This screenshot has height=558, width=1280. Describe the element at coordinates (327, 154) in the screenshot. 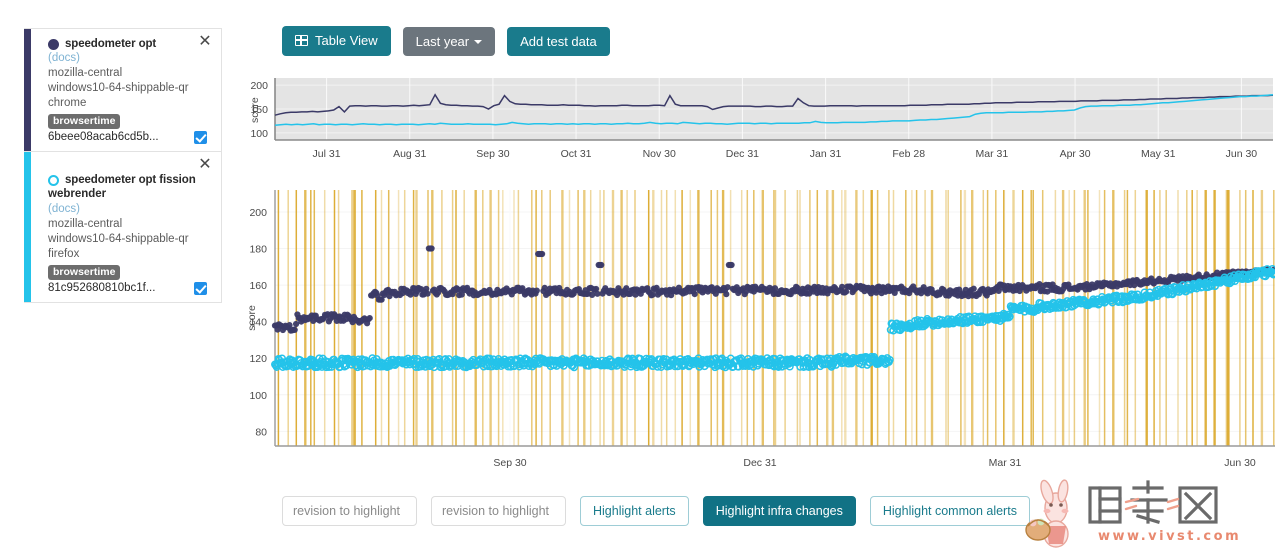

I see `svg-text: Jul 31` at that location.